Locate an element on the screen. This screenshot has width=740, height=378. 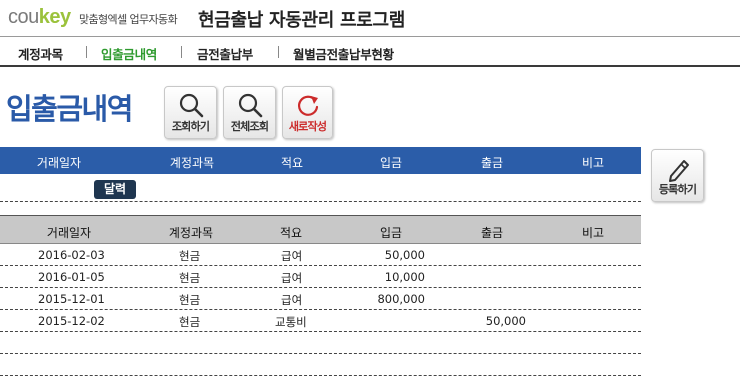
table-row: 2016-02-03 현금 급여 50,000 is located at coordinates (320, 255).